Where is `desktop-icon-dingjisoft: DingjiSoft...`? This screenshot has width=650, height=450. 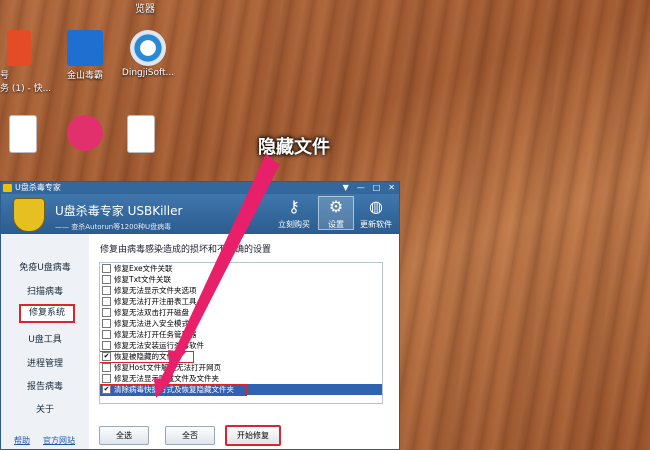 desktop-icon-dingjisoft: DingjiSoft... is located at coordinates (148, 54).